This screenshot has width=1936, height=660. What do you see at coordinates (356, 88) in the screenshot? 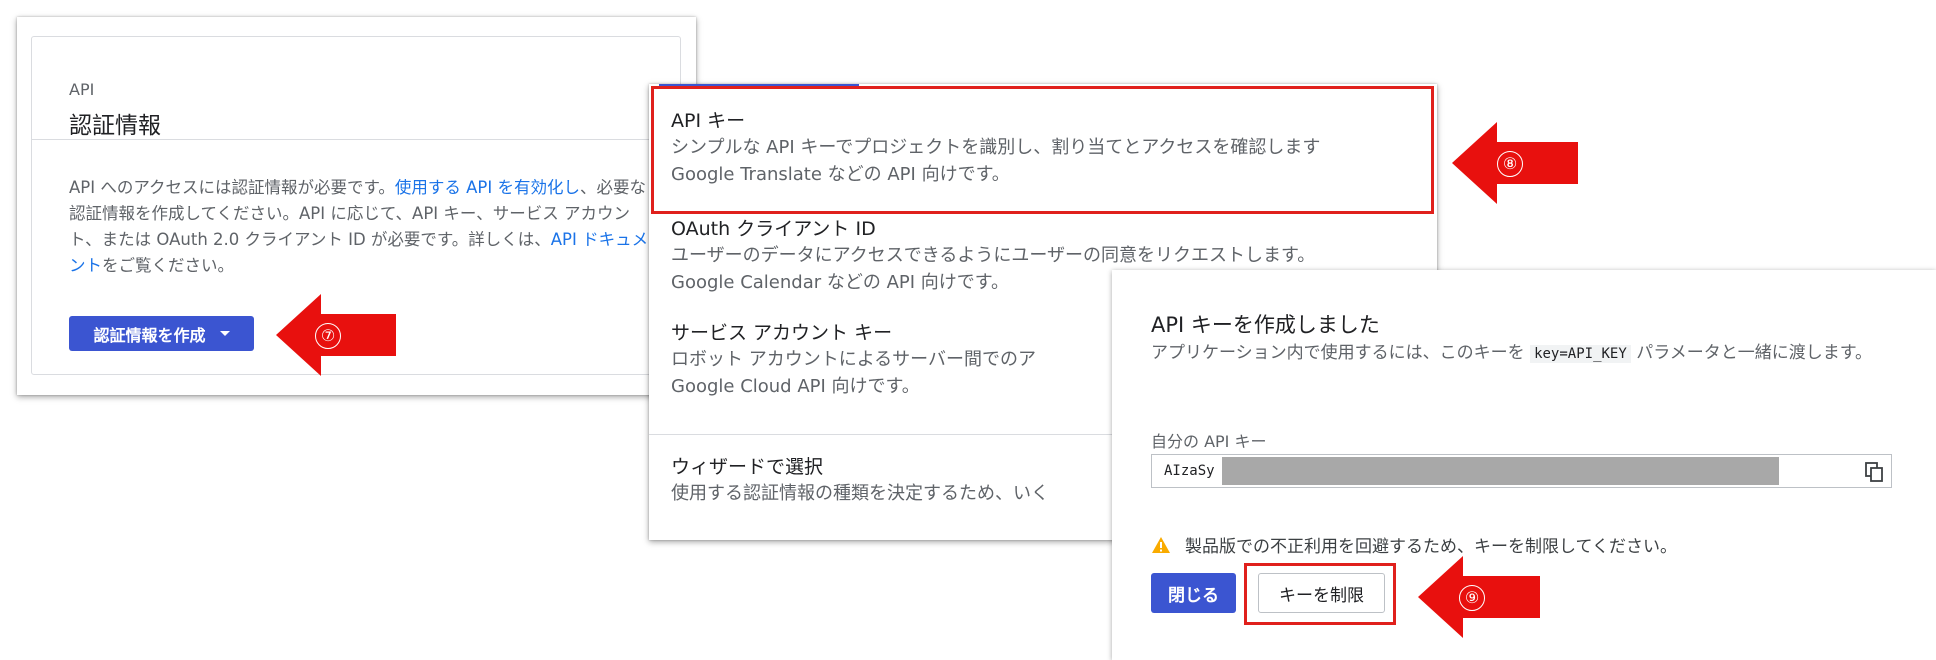
I see `card-header: API 認証情報` at bounding box center [356, 88].